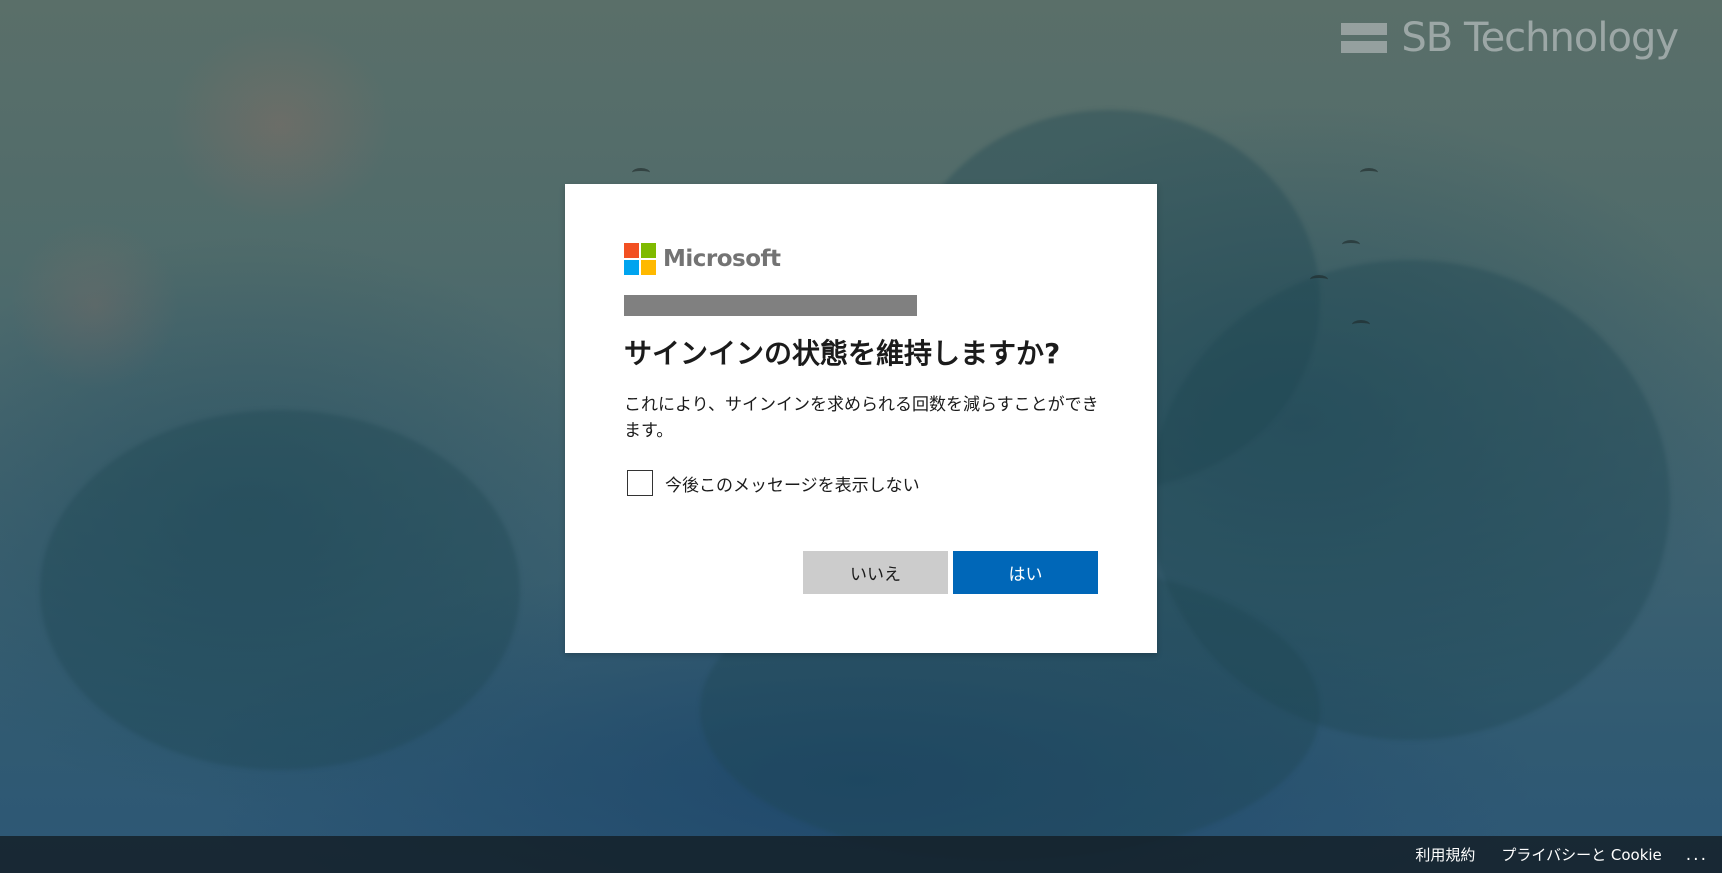  Describe the element at coordinates (640, 483) in the screenshot. I see `dont-show-again-checkbox` at that location.